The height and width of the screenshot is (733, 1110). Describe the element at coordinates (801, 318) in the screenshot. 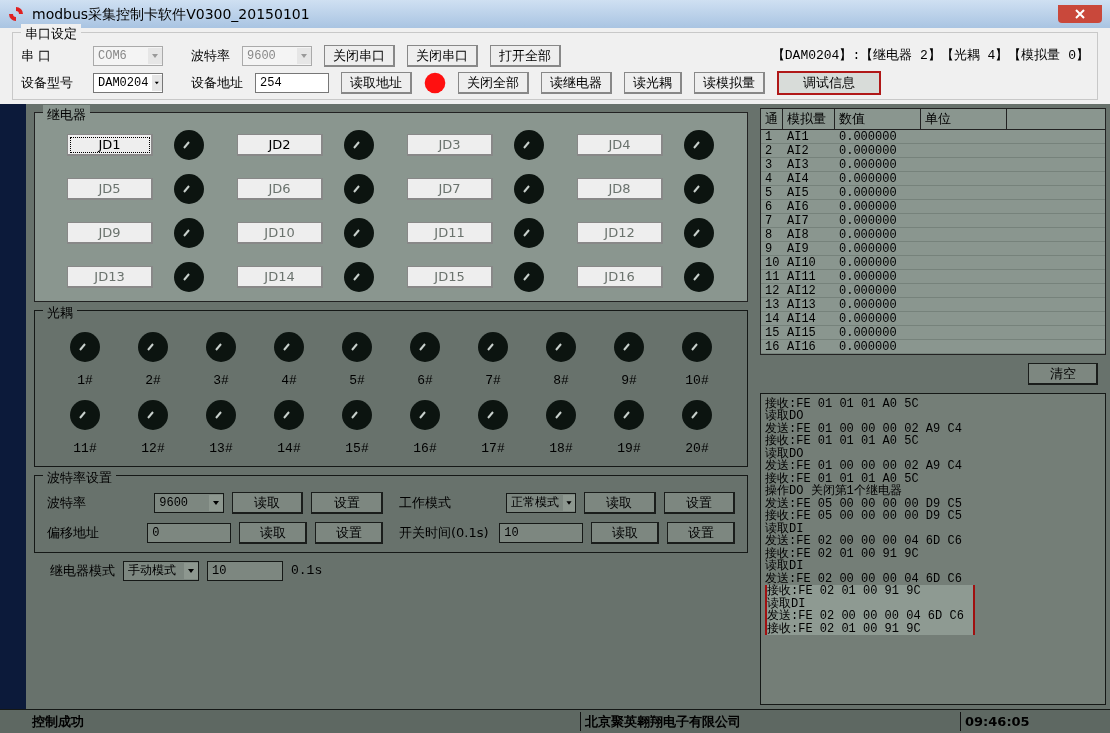

I see `table-cell-text: AI14` at that location.